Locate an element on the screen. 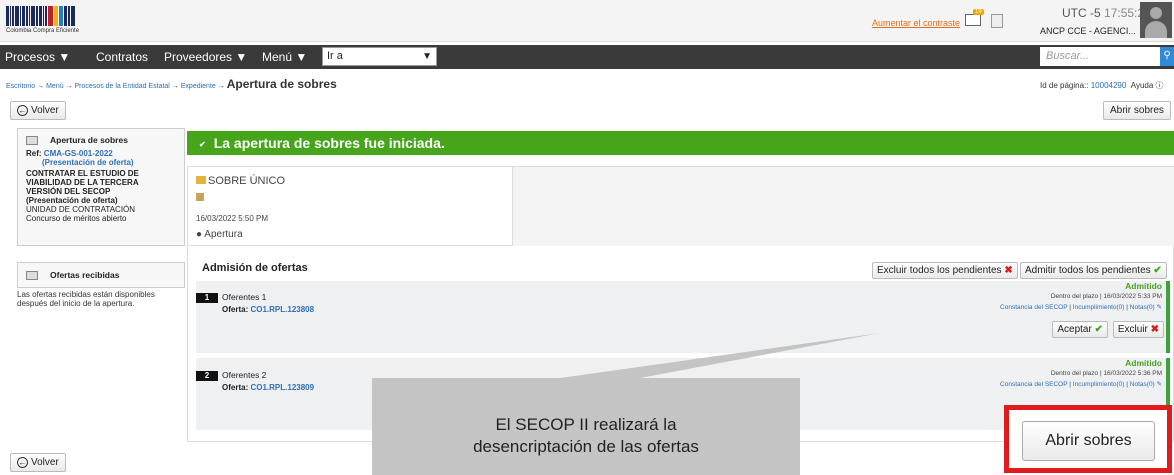 This screenshot has height=475, width=1174. page-id-label: Id de página:: is located at coordinates (1064, 85).